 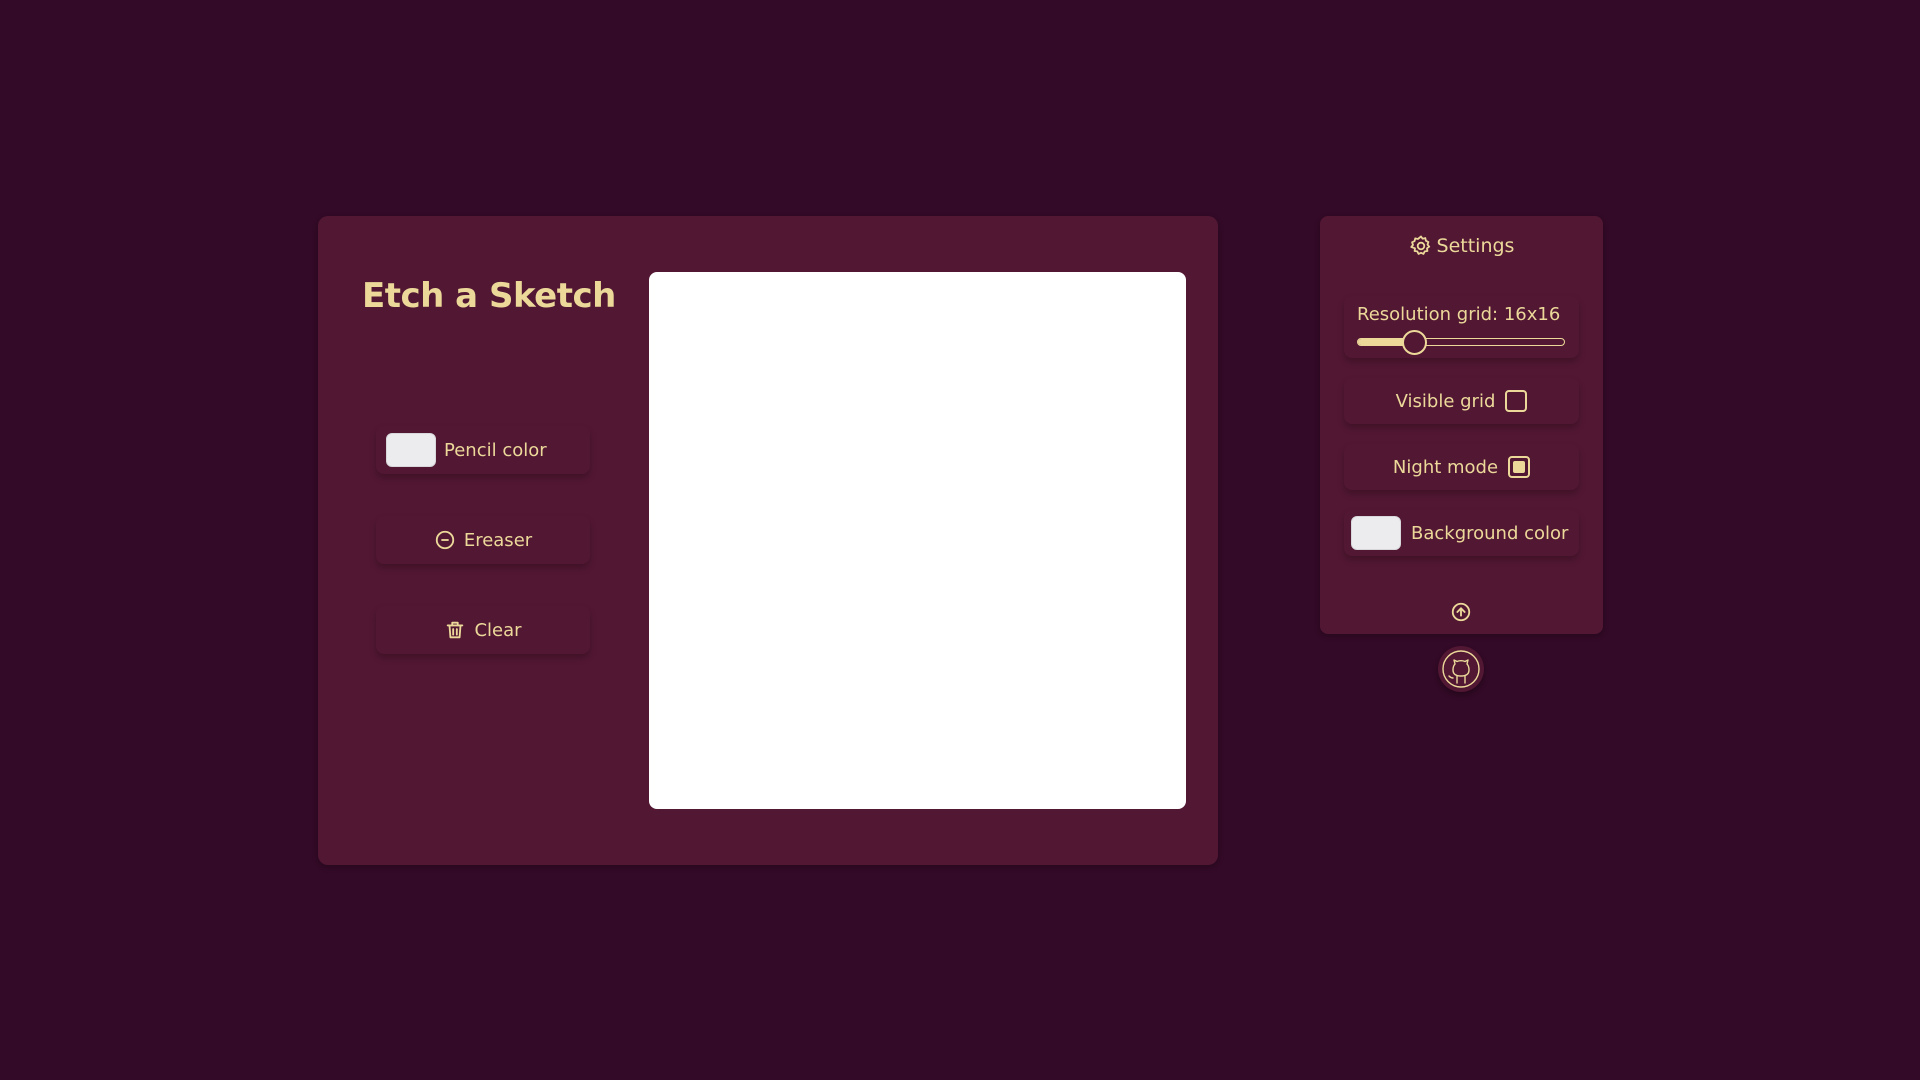 What do you see at coordinates (498, 540) in the screenshot?
I see `eraser-label: Ereaser` at bounding box center [498, 540].